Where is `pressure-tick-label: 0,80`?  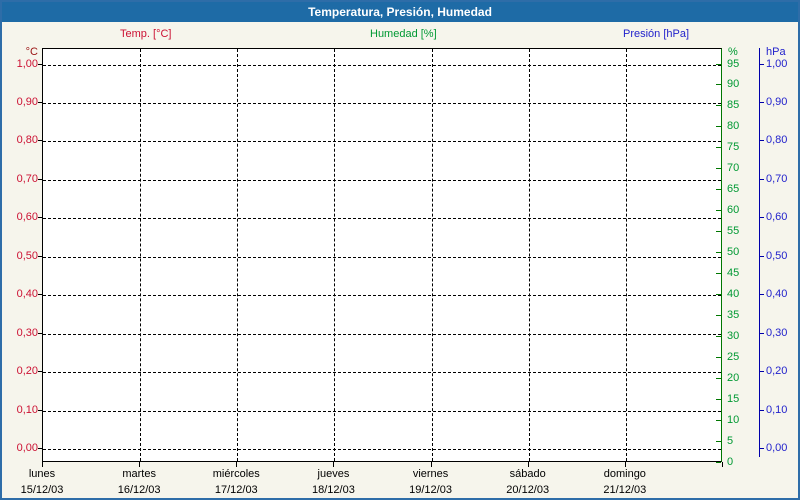
pressure-tick-label: 0,80 is located at coordinates (777, 140).